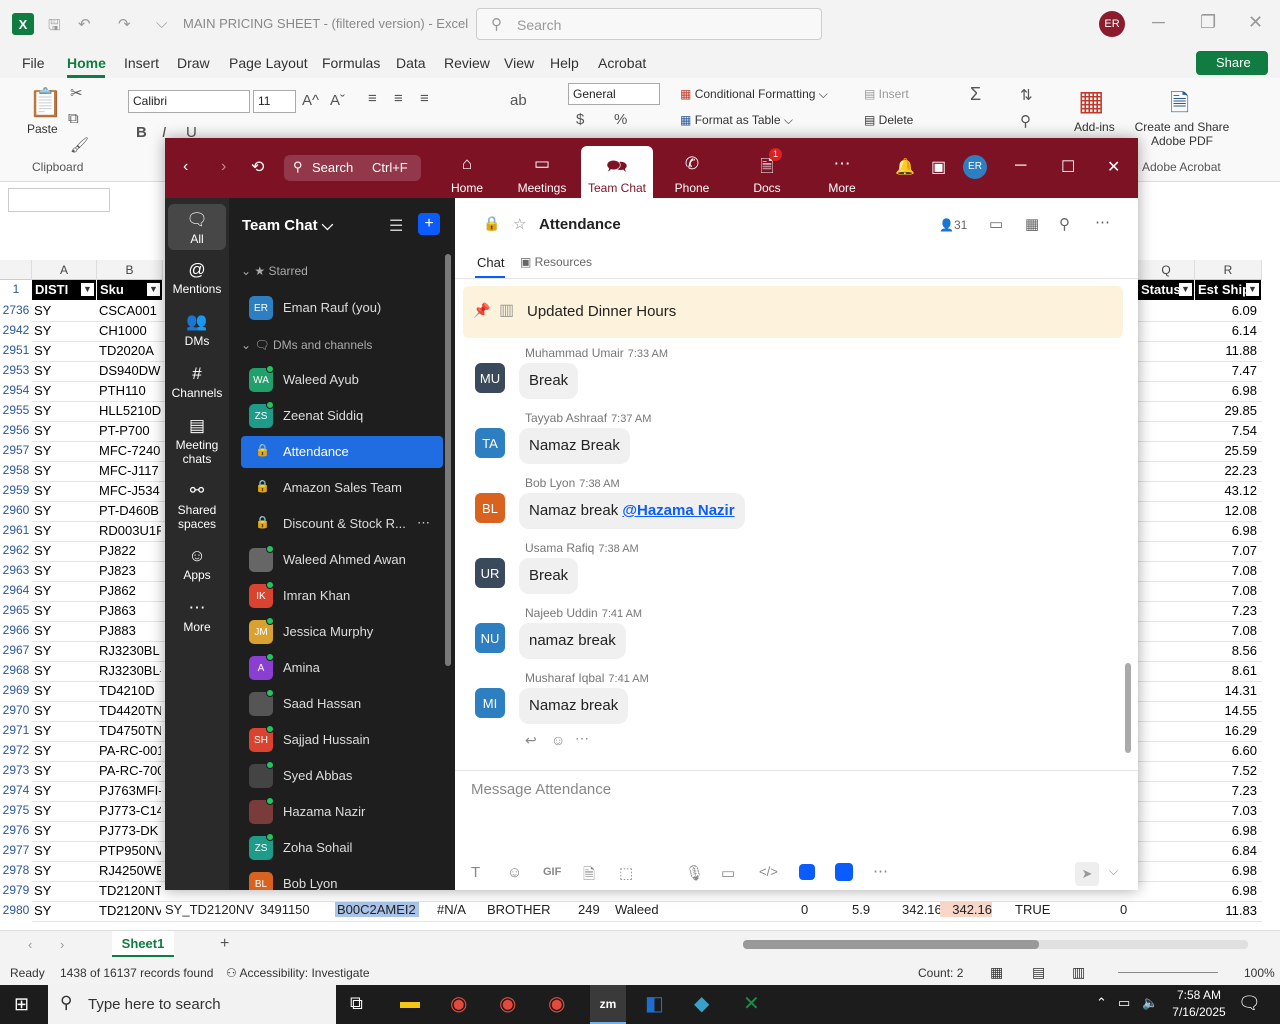 Image resolution: width=1280 pixels, height=1024 pixels. What do you see at coordinates (583, 613) in the screenshot?
I see `message-sender: Najeeb Uddin 7:41 AM` at bounding box center [583, 613].